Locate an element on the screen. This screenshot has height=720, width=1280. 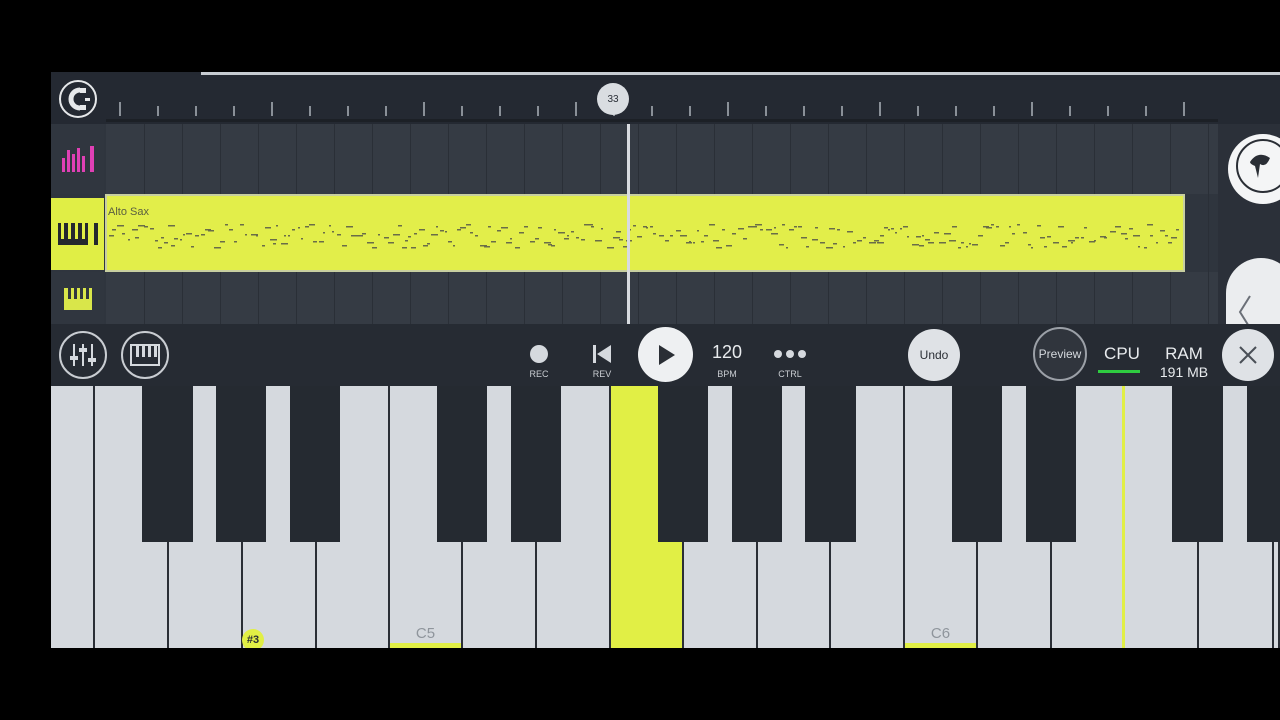
record-button is located at coordinates (539, 354).